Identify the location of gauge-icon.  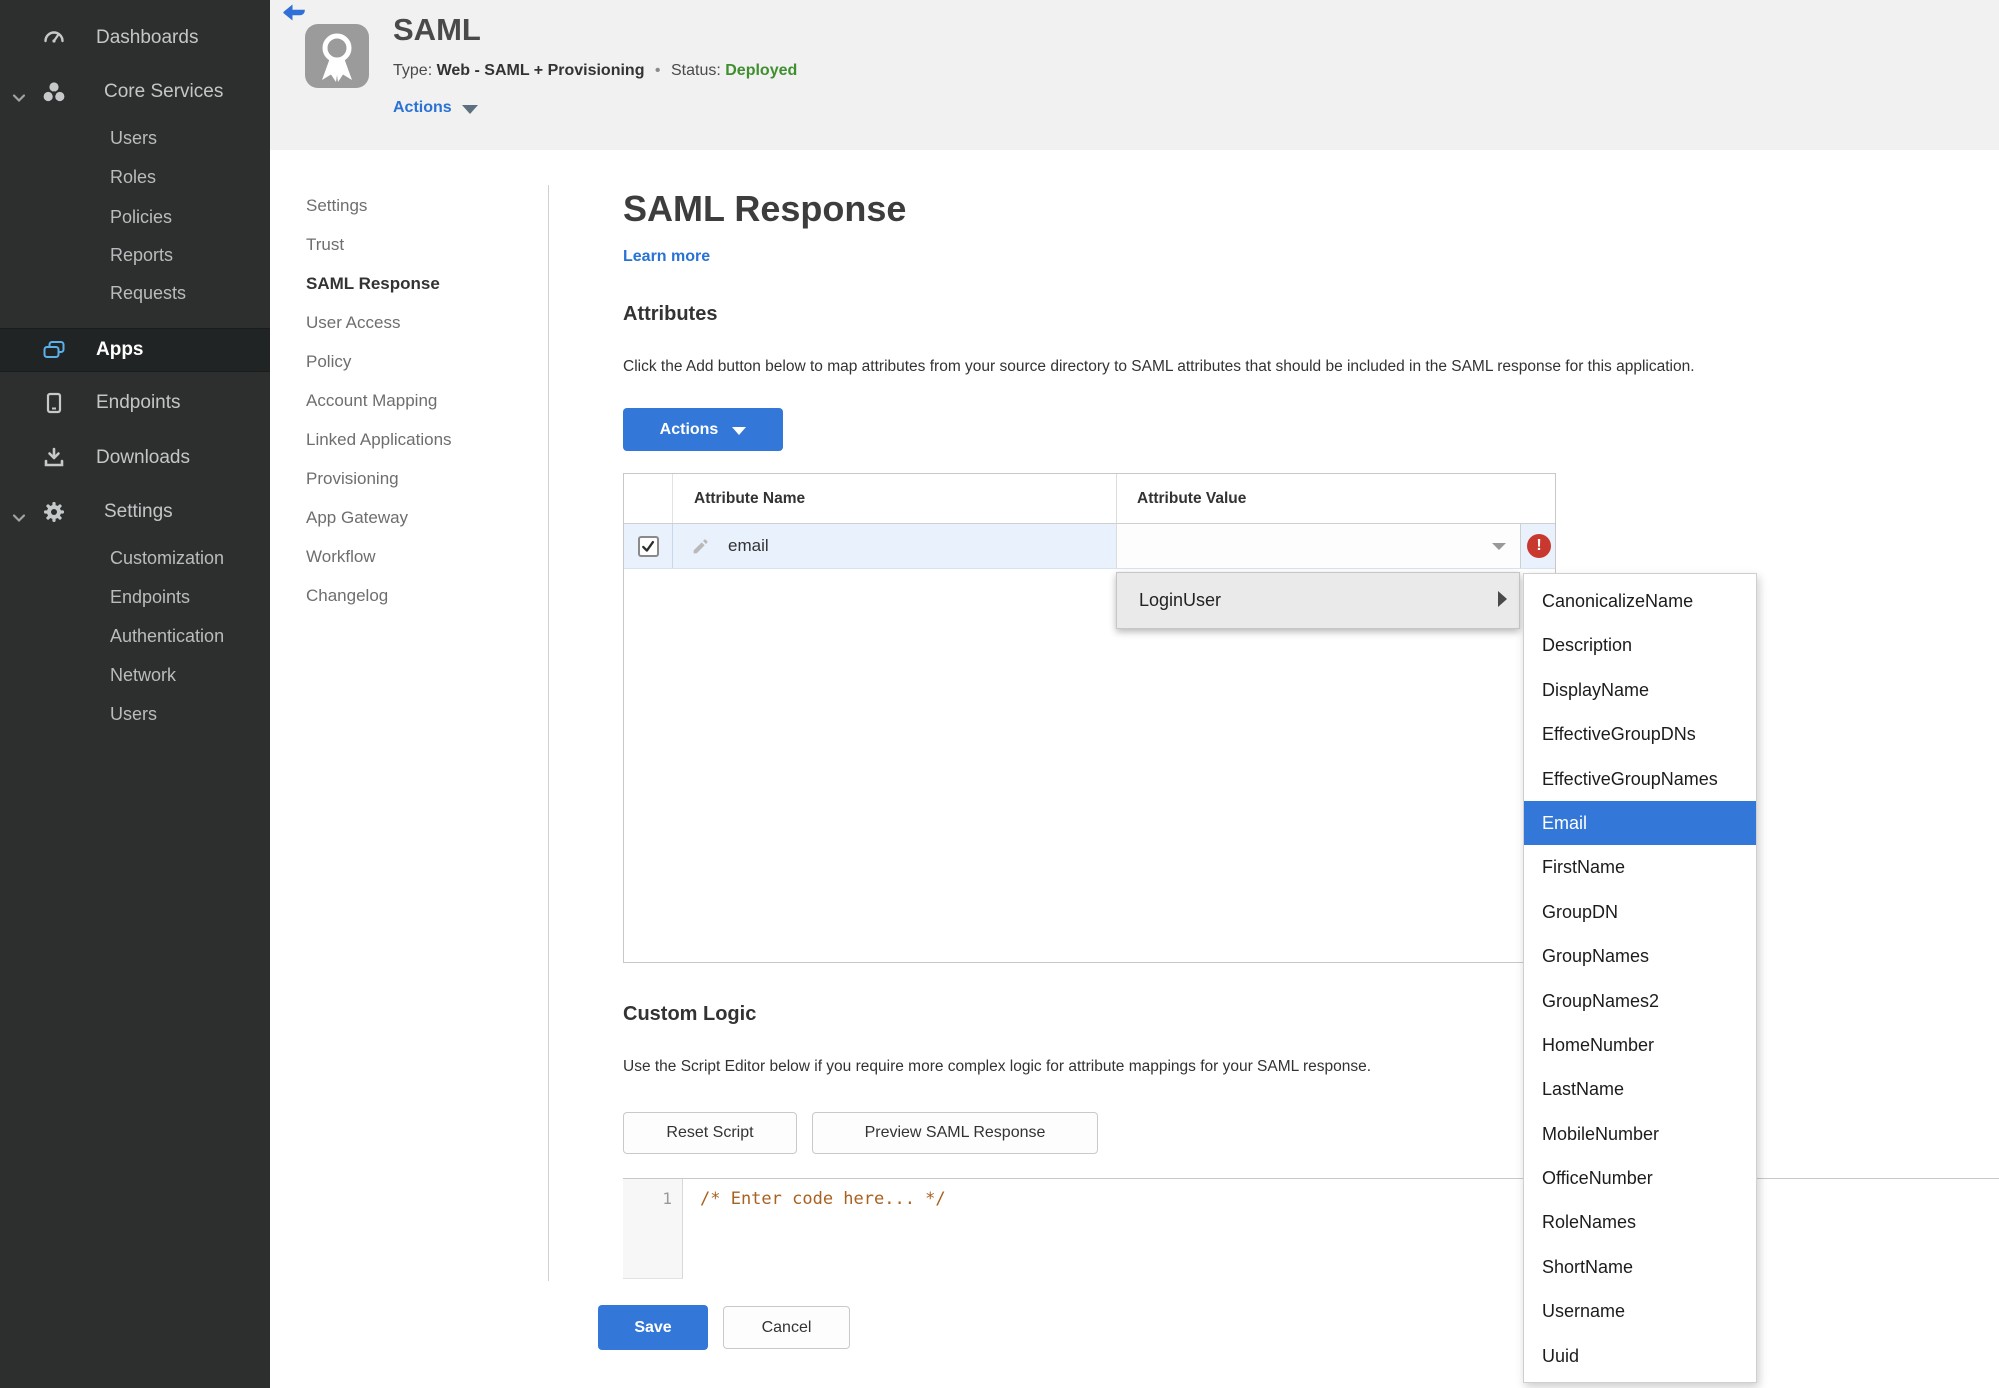
(54, 38).